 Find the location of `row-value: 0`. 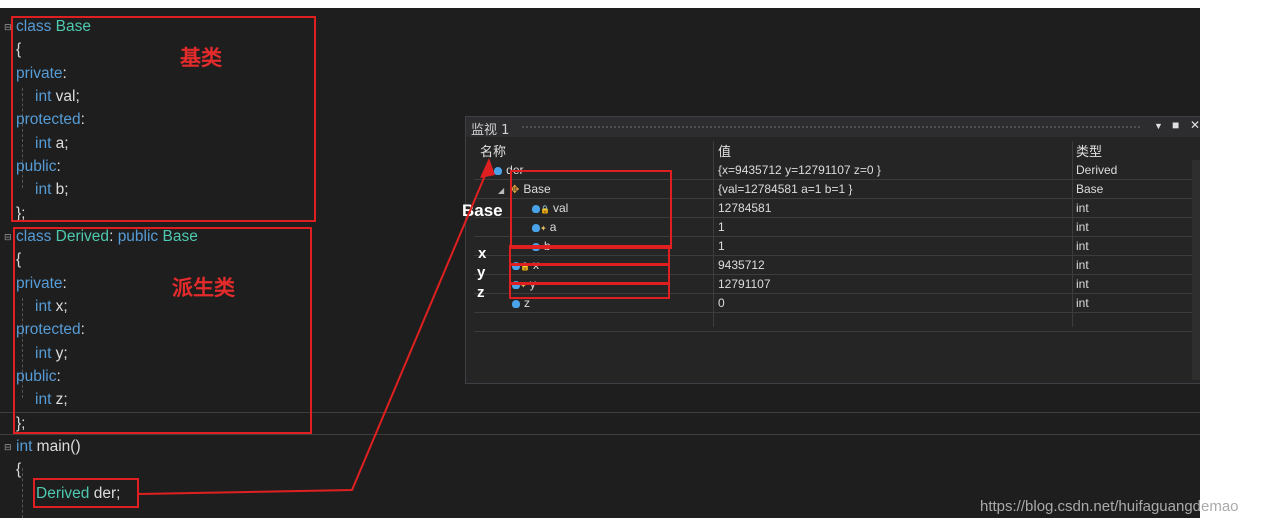

row-value: 0 is located at coordinates (721, 303).